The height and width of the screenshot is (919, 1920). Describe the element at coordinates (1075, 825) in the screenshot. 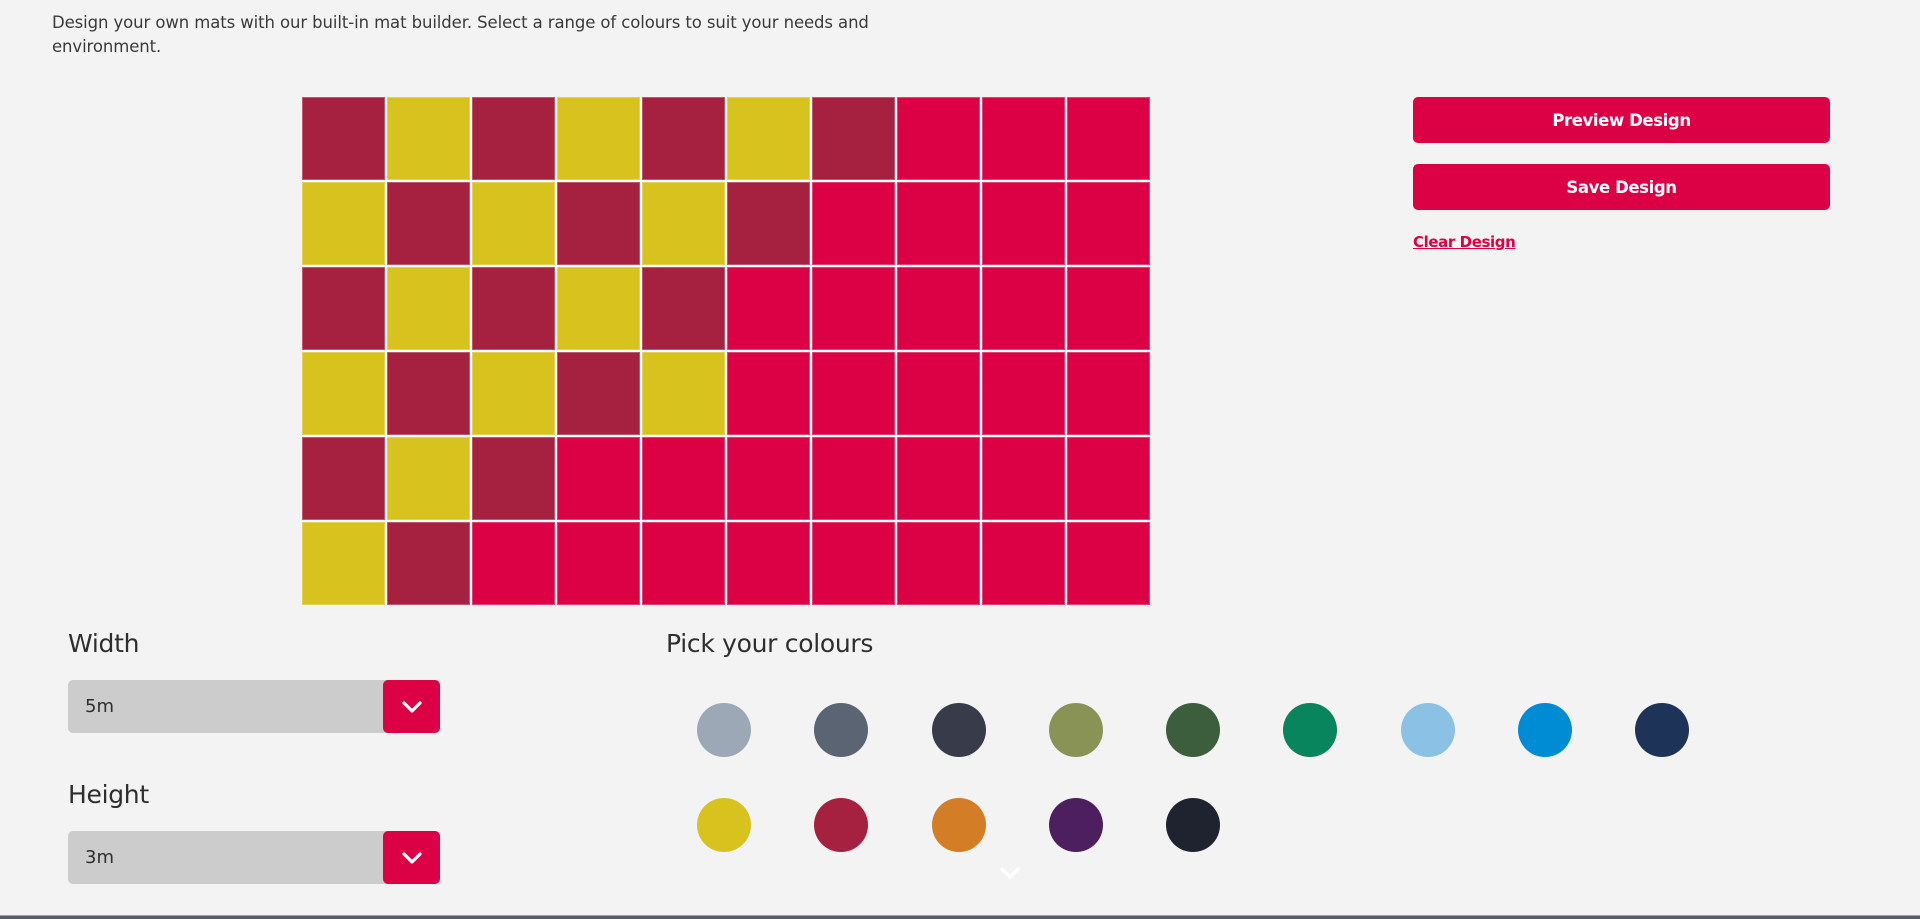

I see `colour-swatch-purple` at that location.